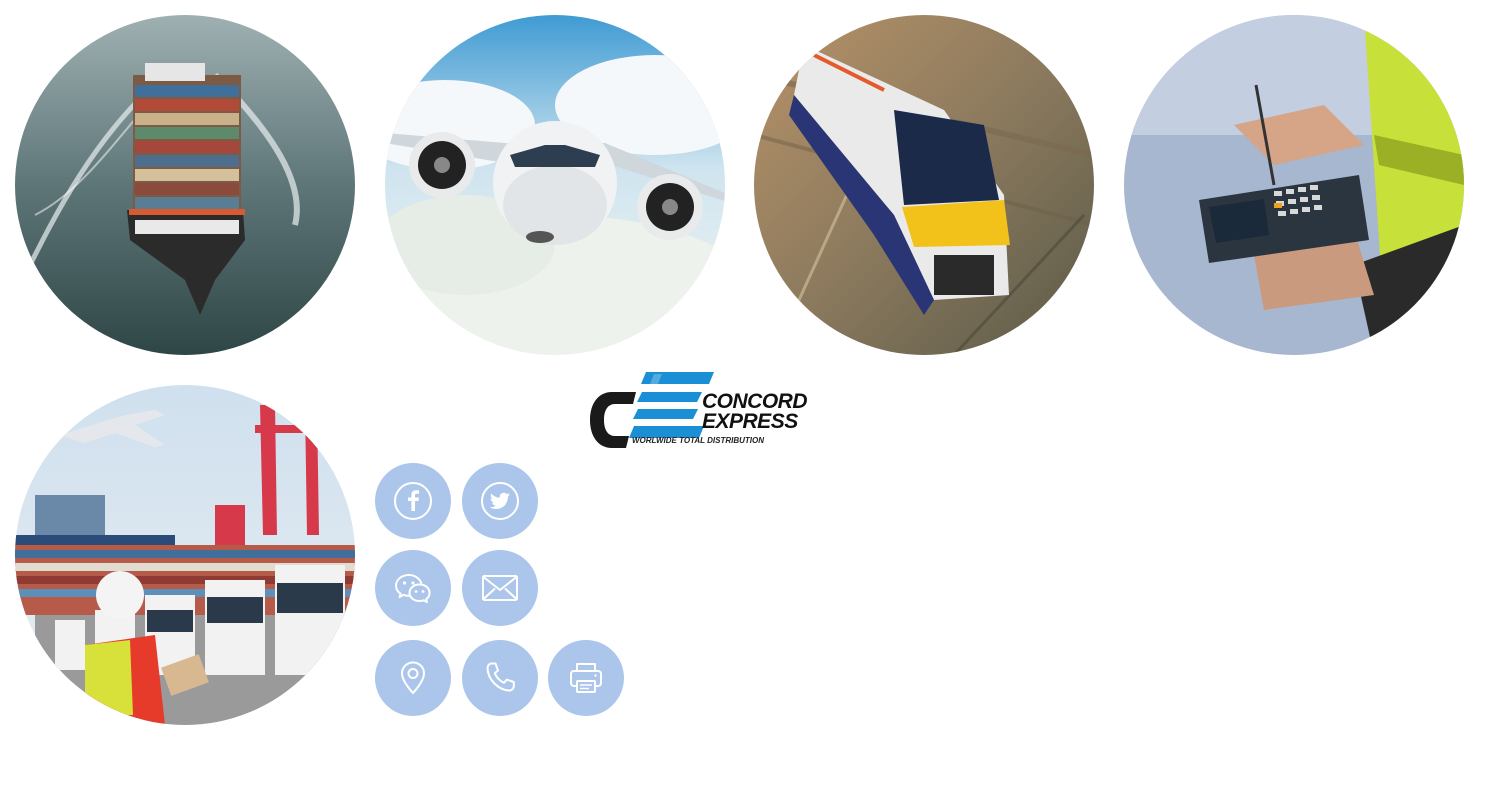 This screenshot has width=1500, height=800. I want to click on twitter-icon, so click(500, 501).